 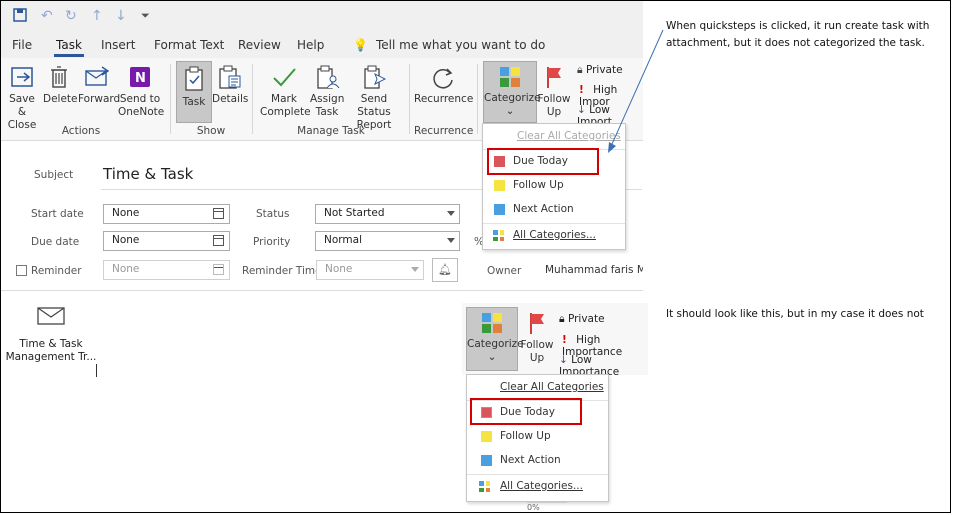 What do you see at coordinates (484, 486) in the screenshot?
I see `categories-grid-icon` at bounding box center [484, 486].